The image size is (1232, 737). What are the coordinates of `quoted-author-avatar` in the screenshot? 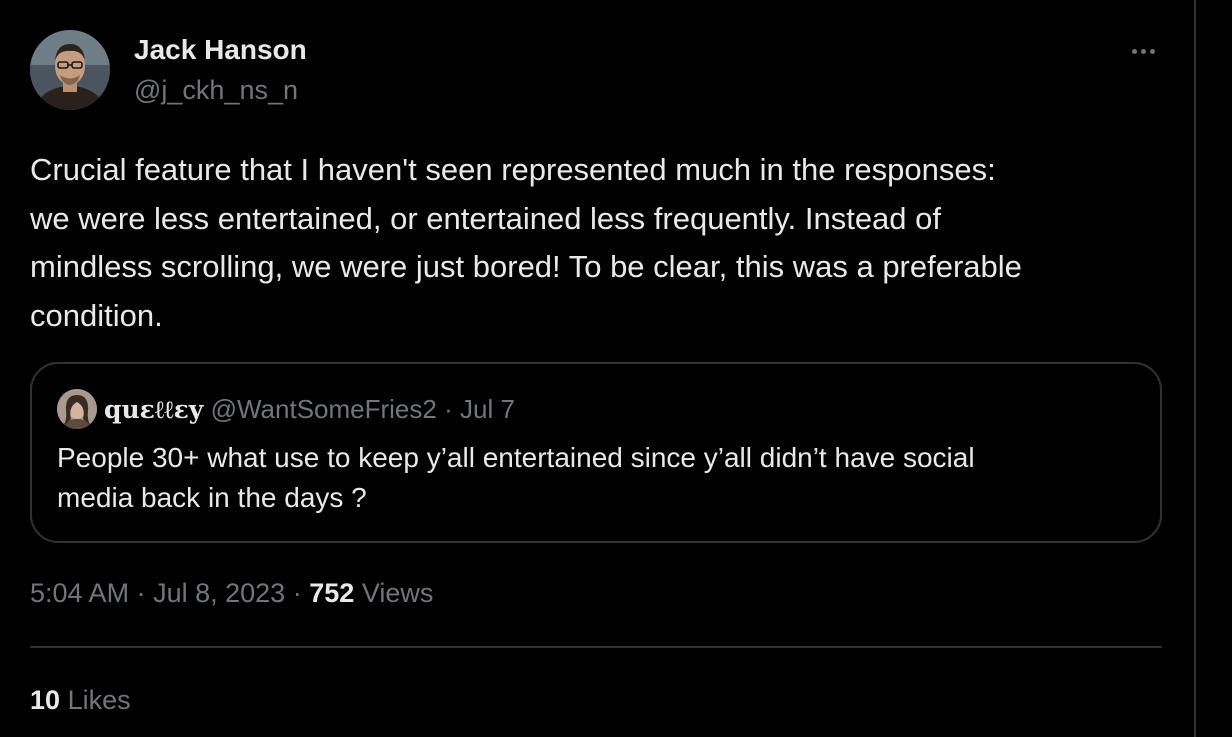 It's located at (77, 409).